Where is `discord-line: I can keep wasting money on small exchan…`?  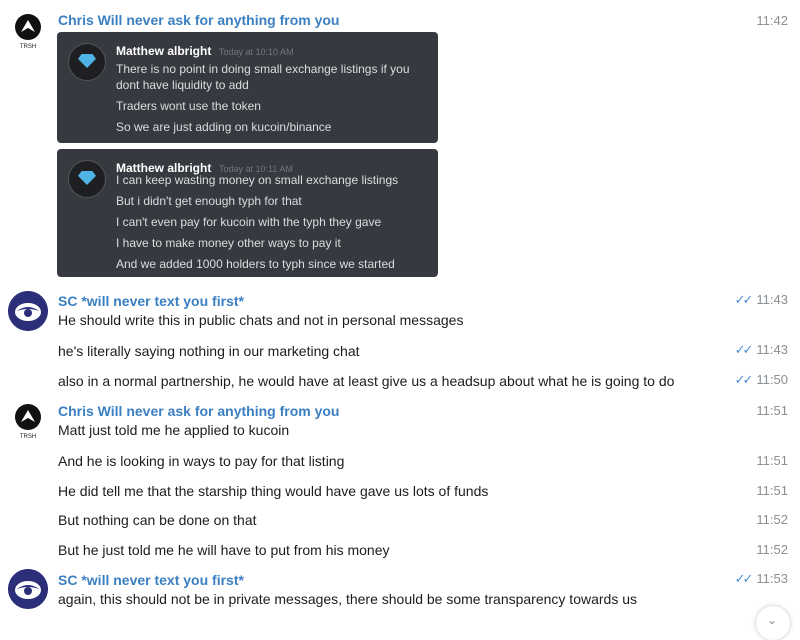 discord-line: I can keep wasting money on small exchan… is located at coordinates (257, 180).